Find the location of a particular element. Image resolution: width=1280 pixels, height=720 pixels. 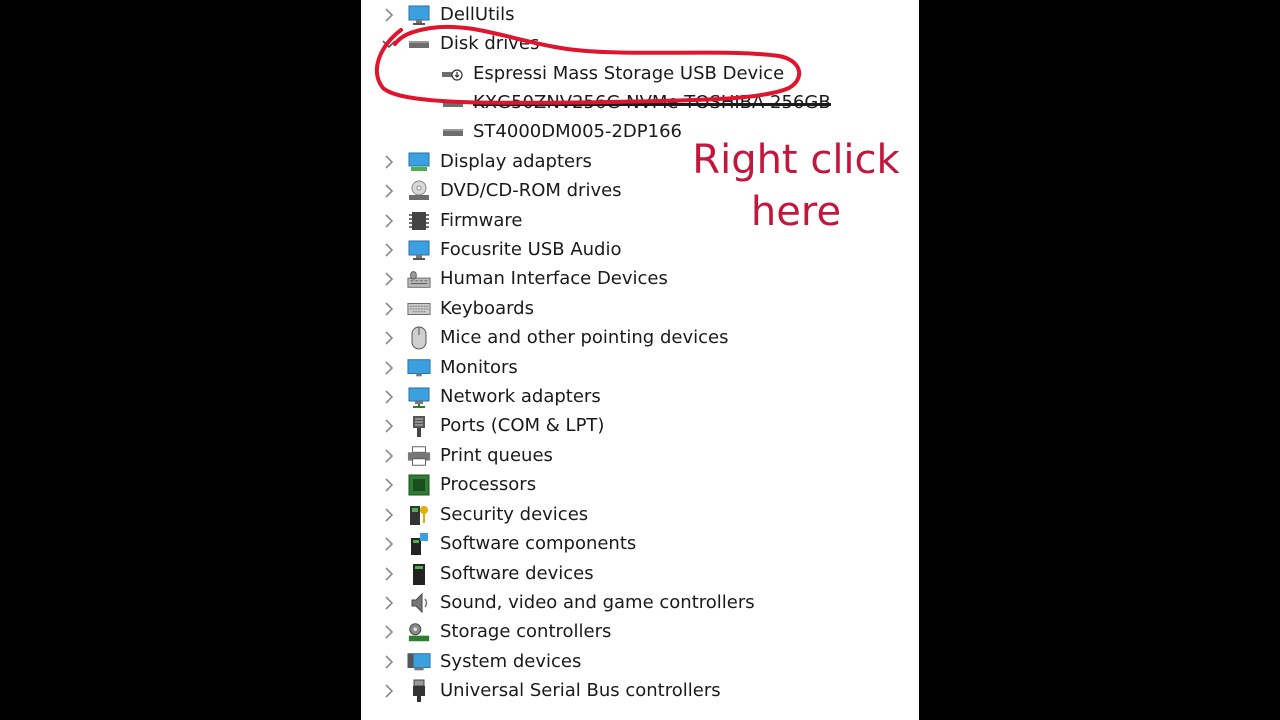

dvd-icon is located at coordinates (419, 191).